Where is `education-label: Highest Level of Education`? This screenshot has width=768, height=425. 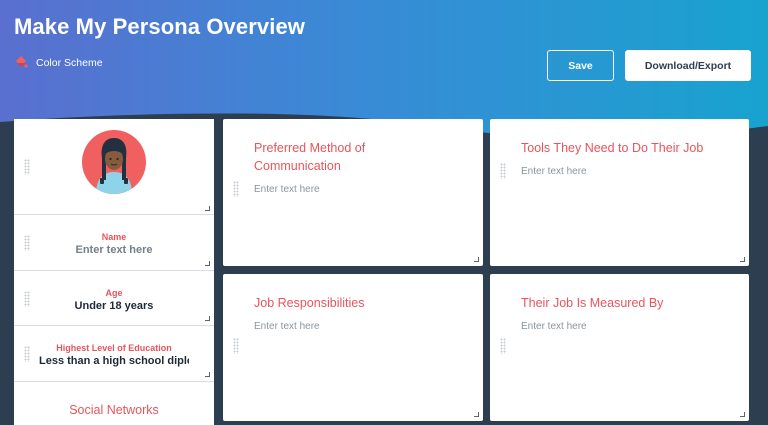 education-label: Highest Level of Education is located at coordinates (114, 348).